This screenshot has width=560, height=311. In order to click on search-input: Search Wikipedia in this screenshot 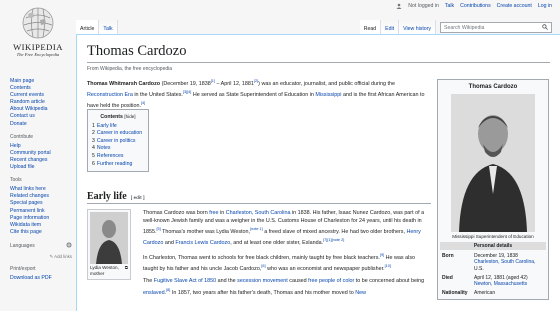, I will do `click(496, 27)`.